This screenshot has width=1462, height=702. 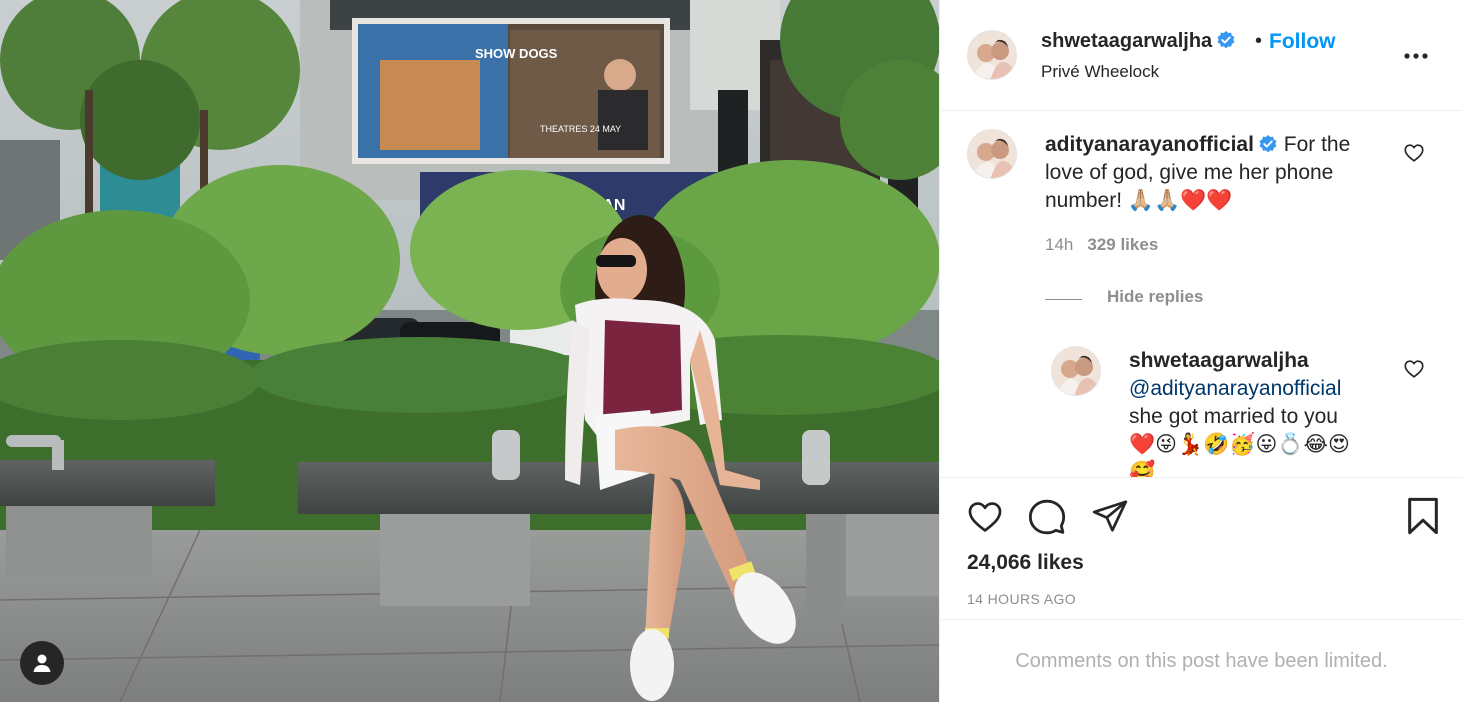 I want to click on reply-avatar, so click(x=1076, y=371).